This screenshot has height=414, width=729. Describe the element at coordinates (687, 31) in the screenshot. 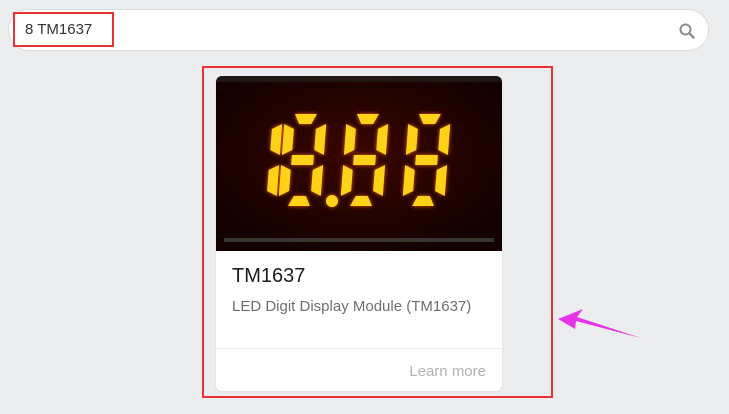

I see `search-icon` at that location.